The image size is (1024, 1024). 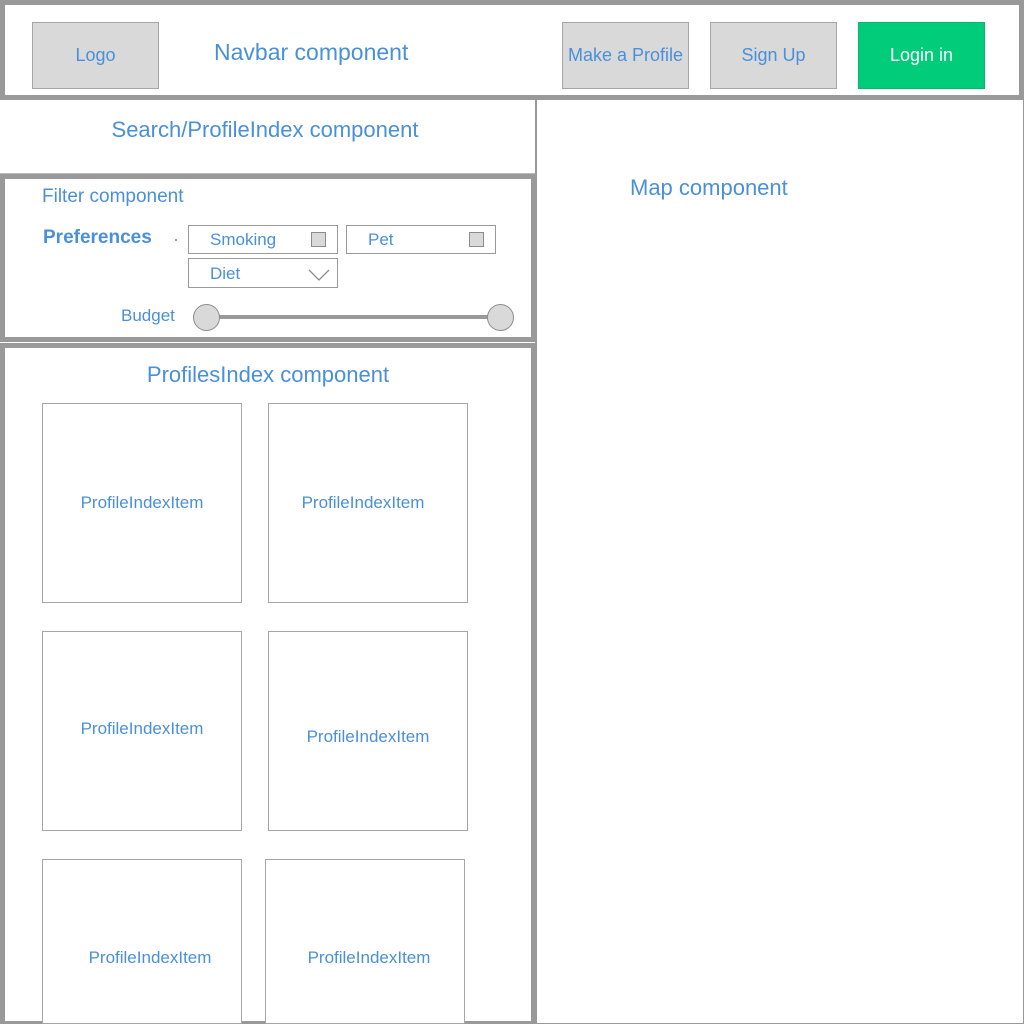 I want to click on budget-slider-track, so click(x=354, y=317).